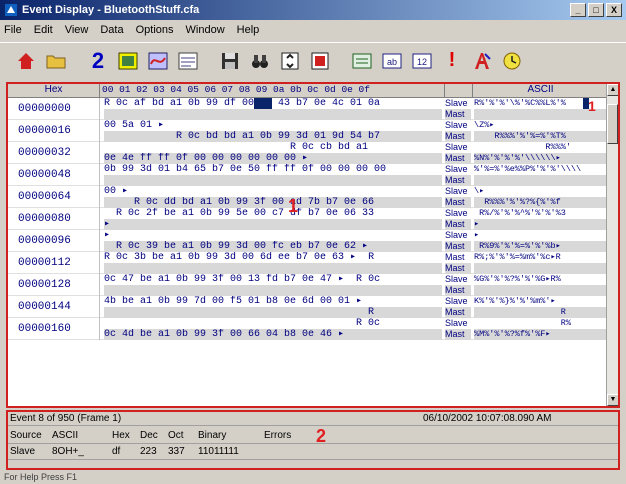  I want to click on menu-help: Help, so click(248, 30).